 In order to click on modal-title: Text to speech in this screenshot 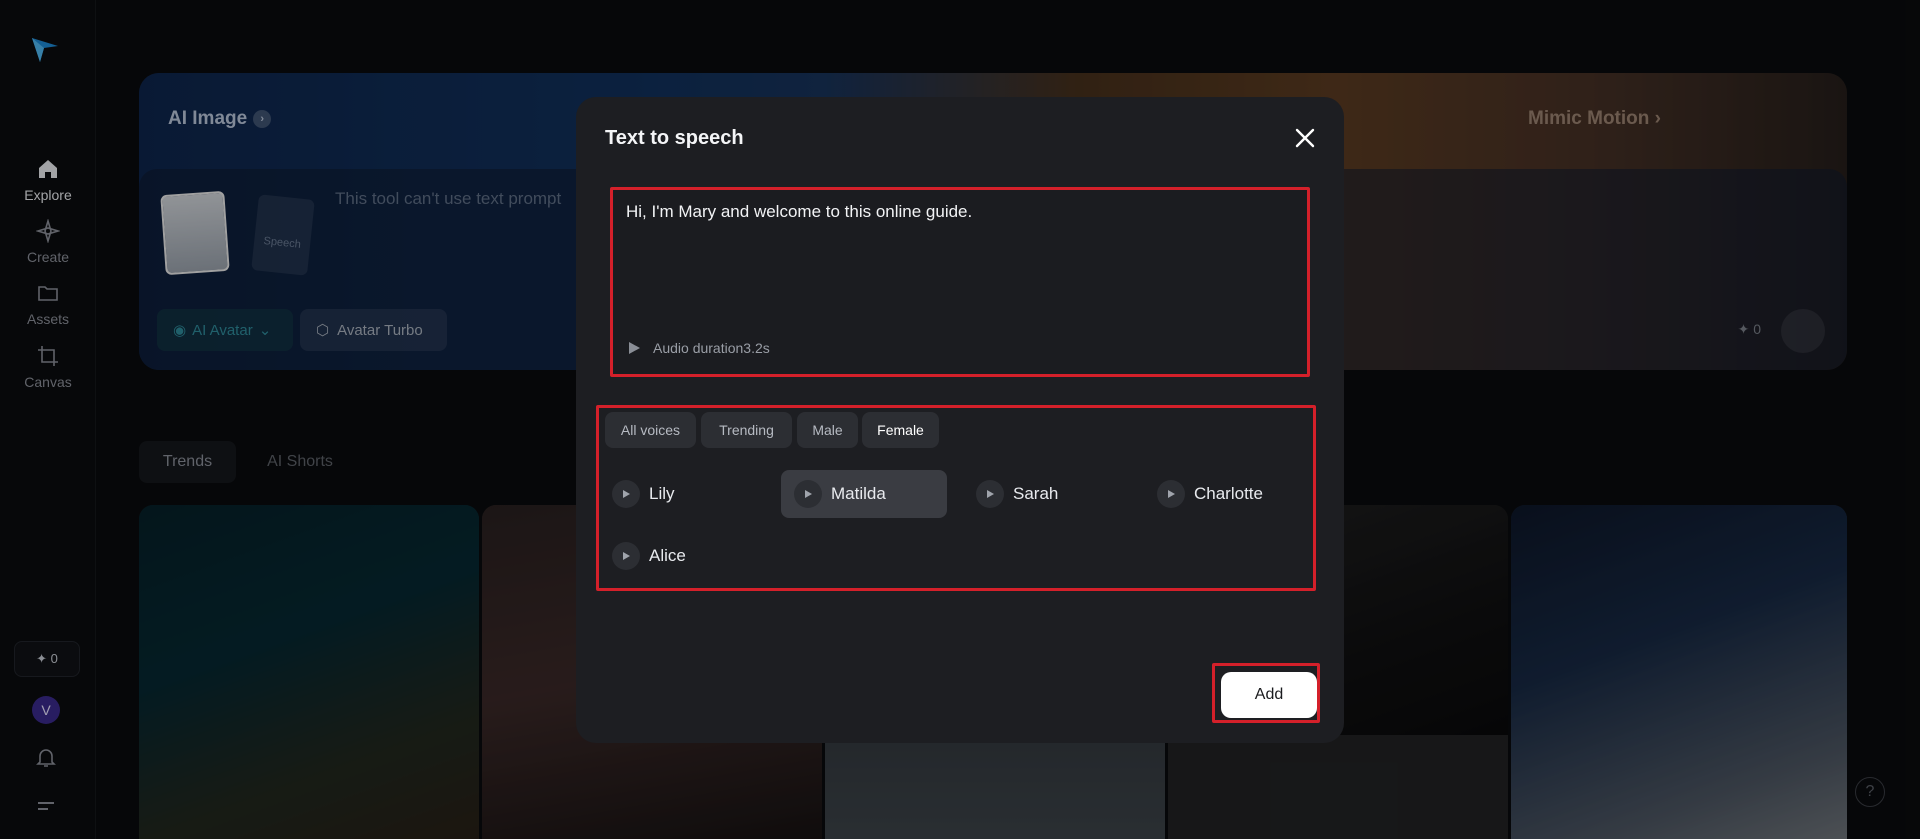, I will do `click(674, 138)`.